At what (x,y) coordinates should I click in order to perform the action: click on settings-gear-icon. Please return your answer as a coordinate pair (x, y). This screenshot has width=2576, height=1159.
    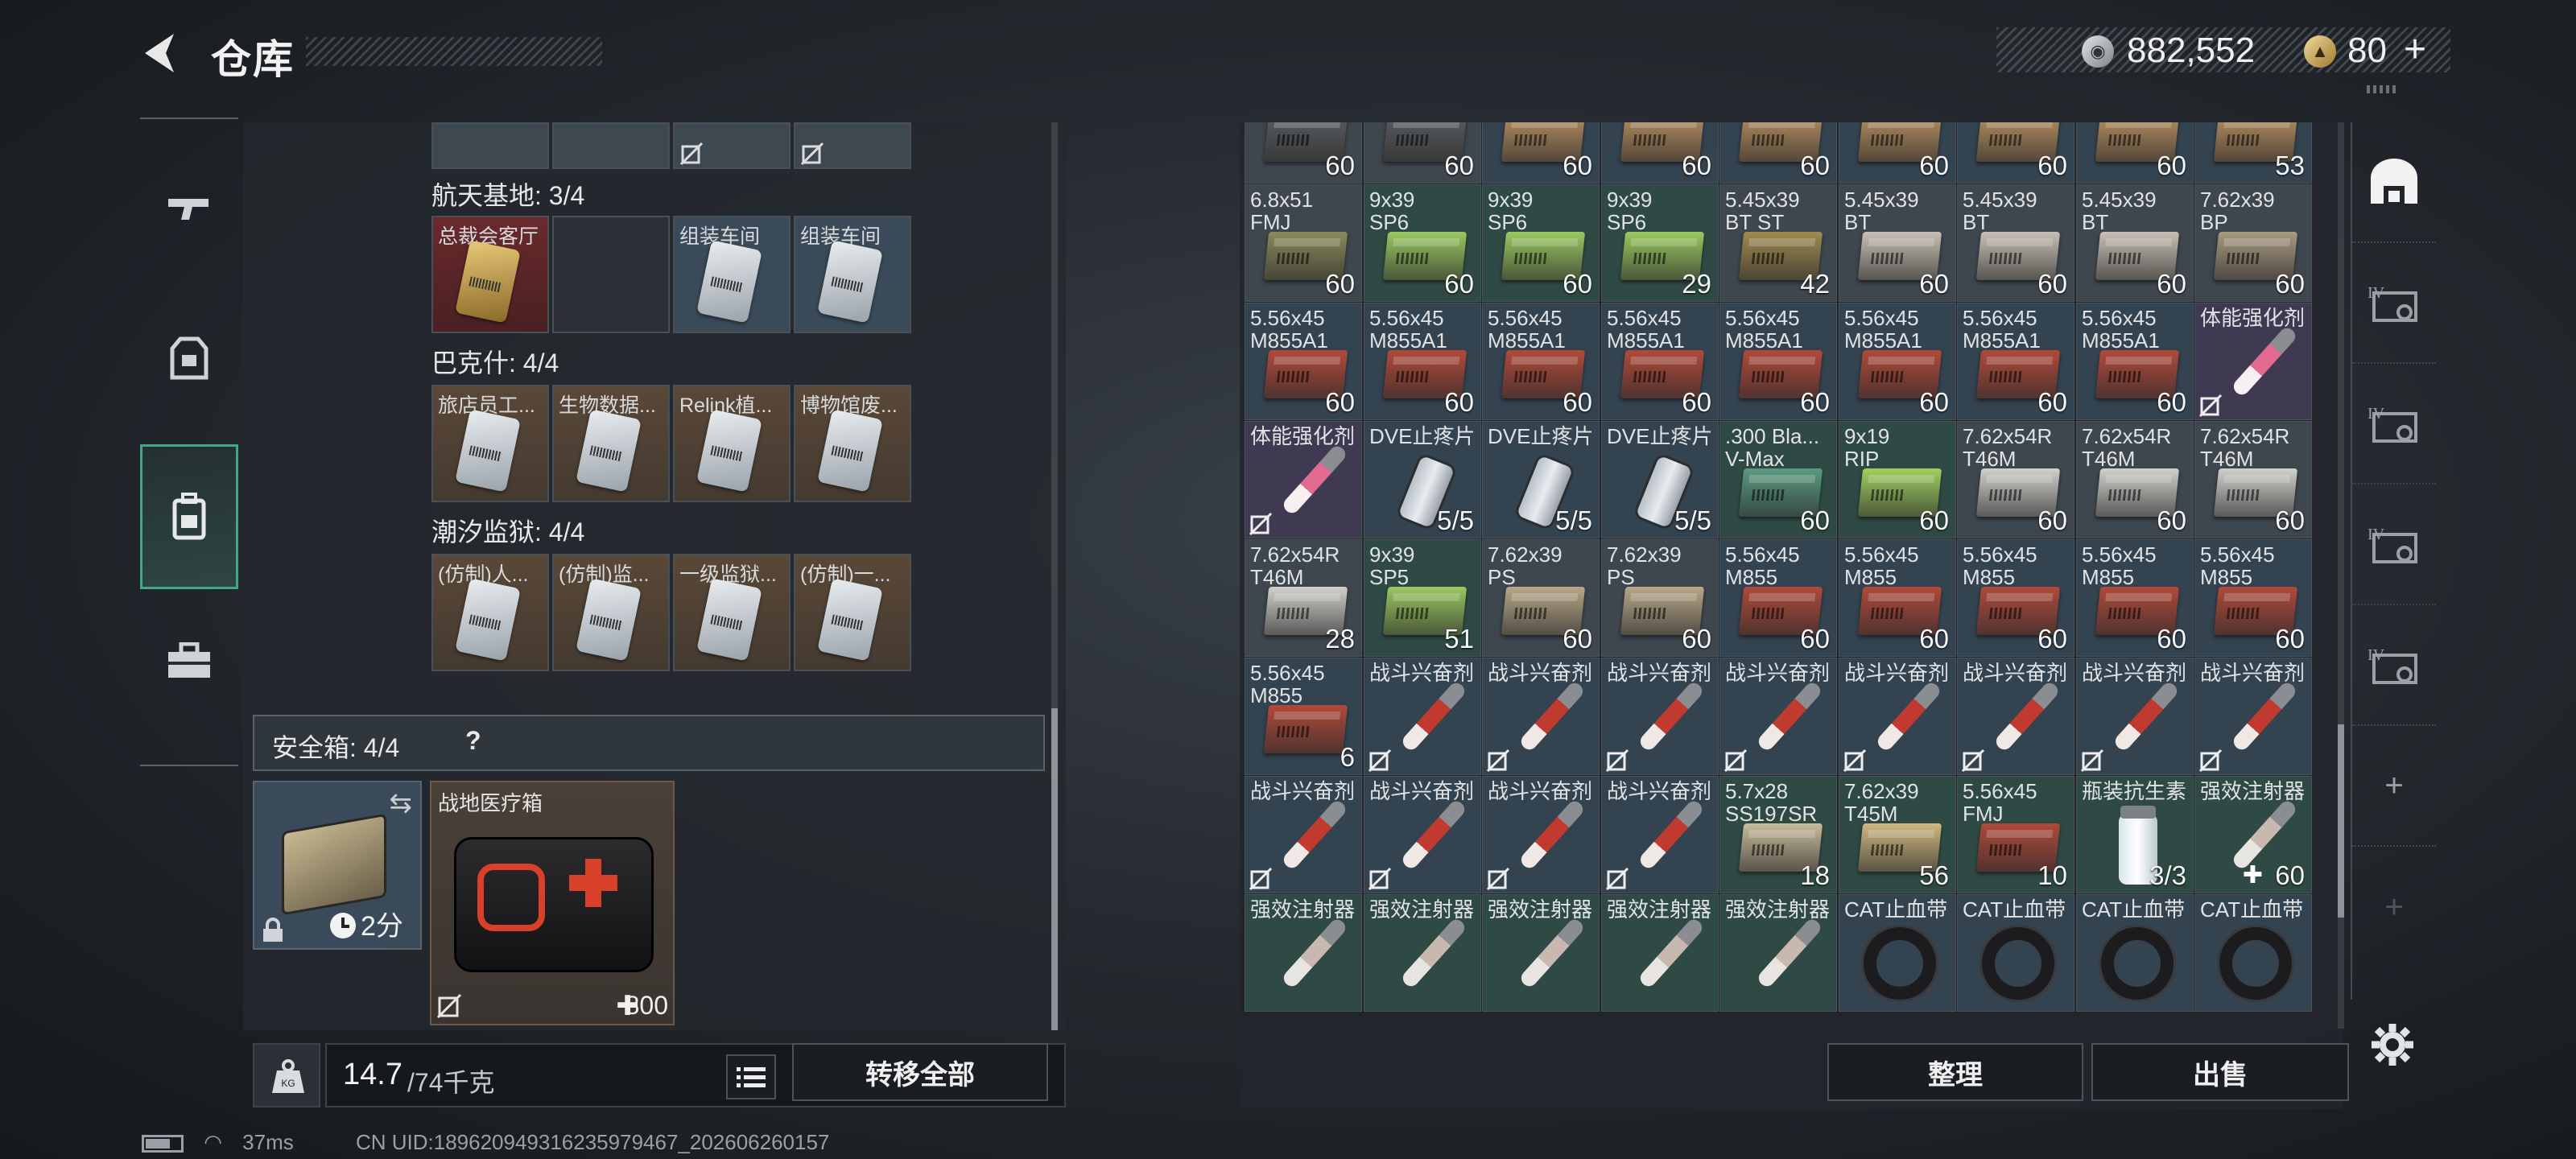
    Looking at the image, I should click on (2392, 1044).